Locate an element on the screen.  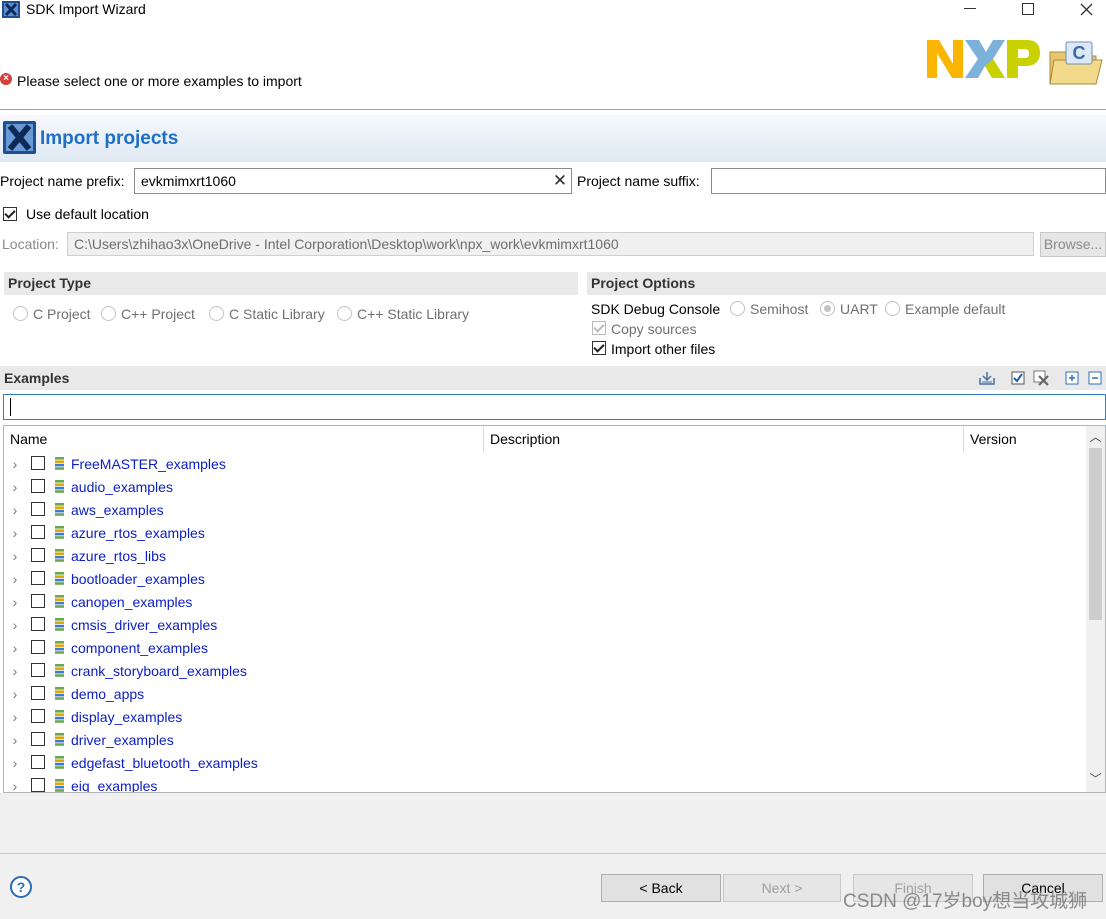
example-name: cmsis_driver_examples is located at coordinates (144, 625).